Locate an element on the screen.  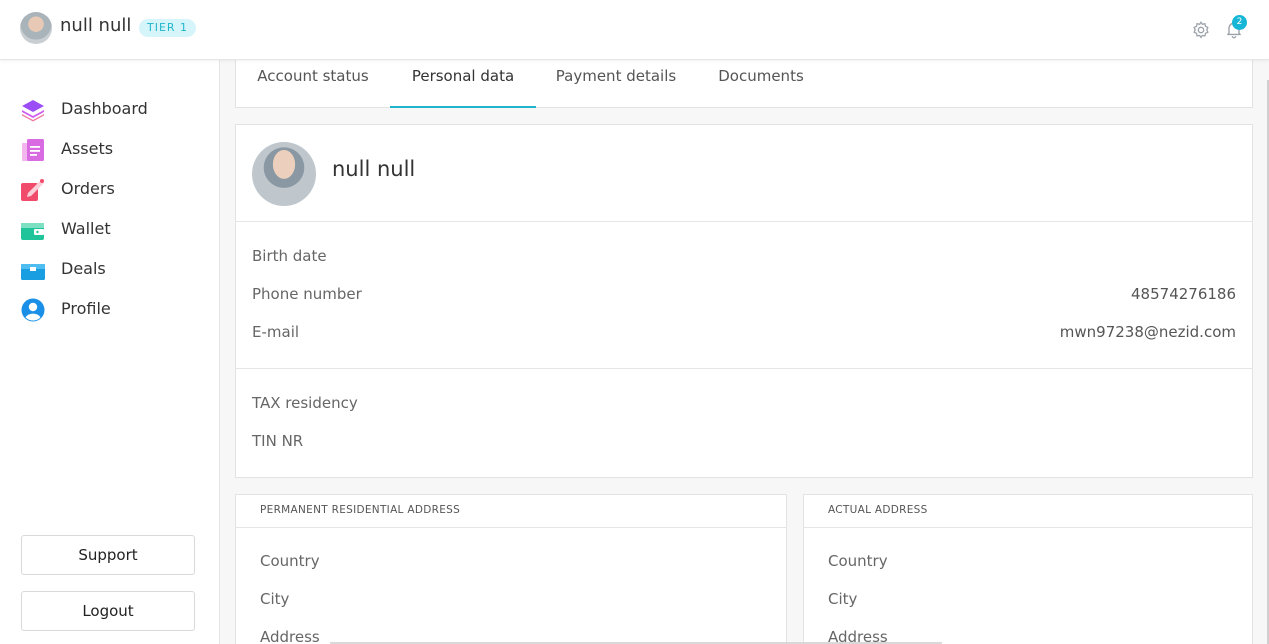
user-name: null null is located at coordinates (95, 25).